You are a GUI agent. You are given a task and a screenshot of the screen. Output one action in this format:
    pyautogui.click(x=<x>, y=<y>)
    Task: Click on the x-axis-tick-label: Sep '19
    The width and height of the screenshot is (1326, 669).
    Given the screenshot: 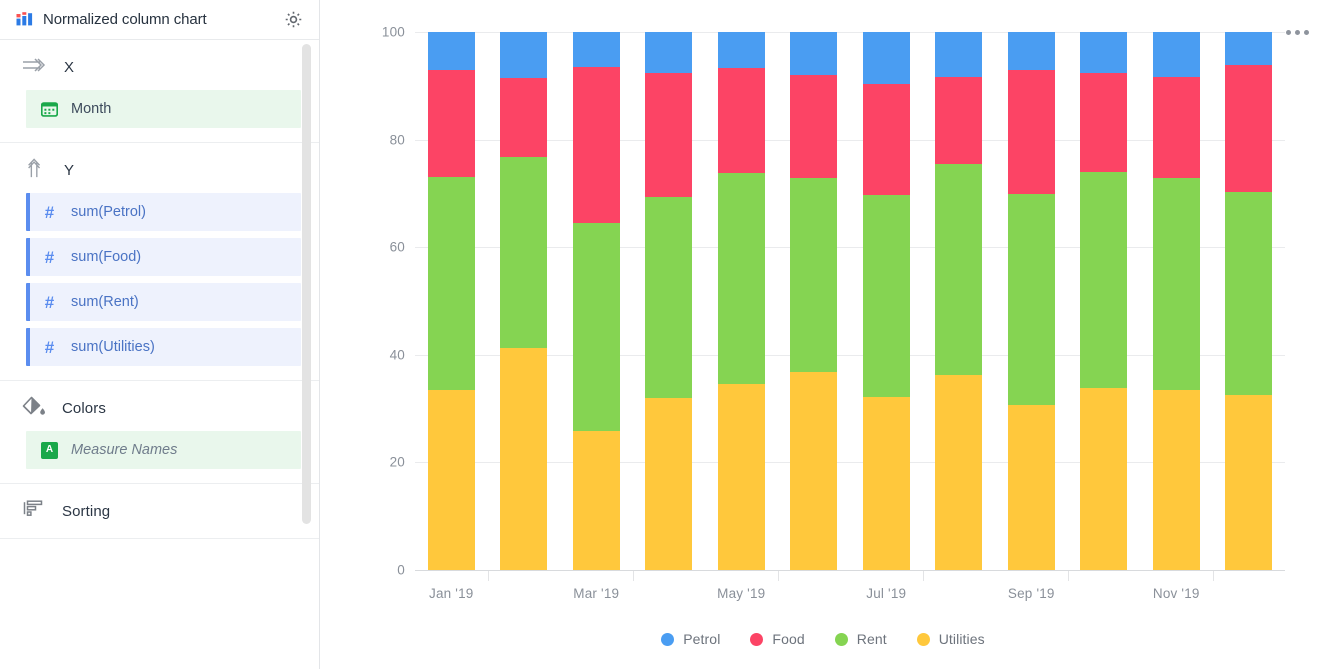 What is the action you would take?
    pyautogui.click(x=1031, y=593)
    